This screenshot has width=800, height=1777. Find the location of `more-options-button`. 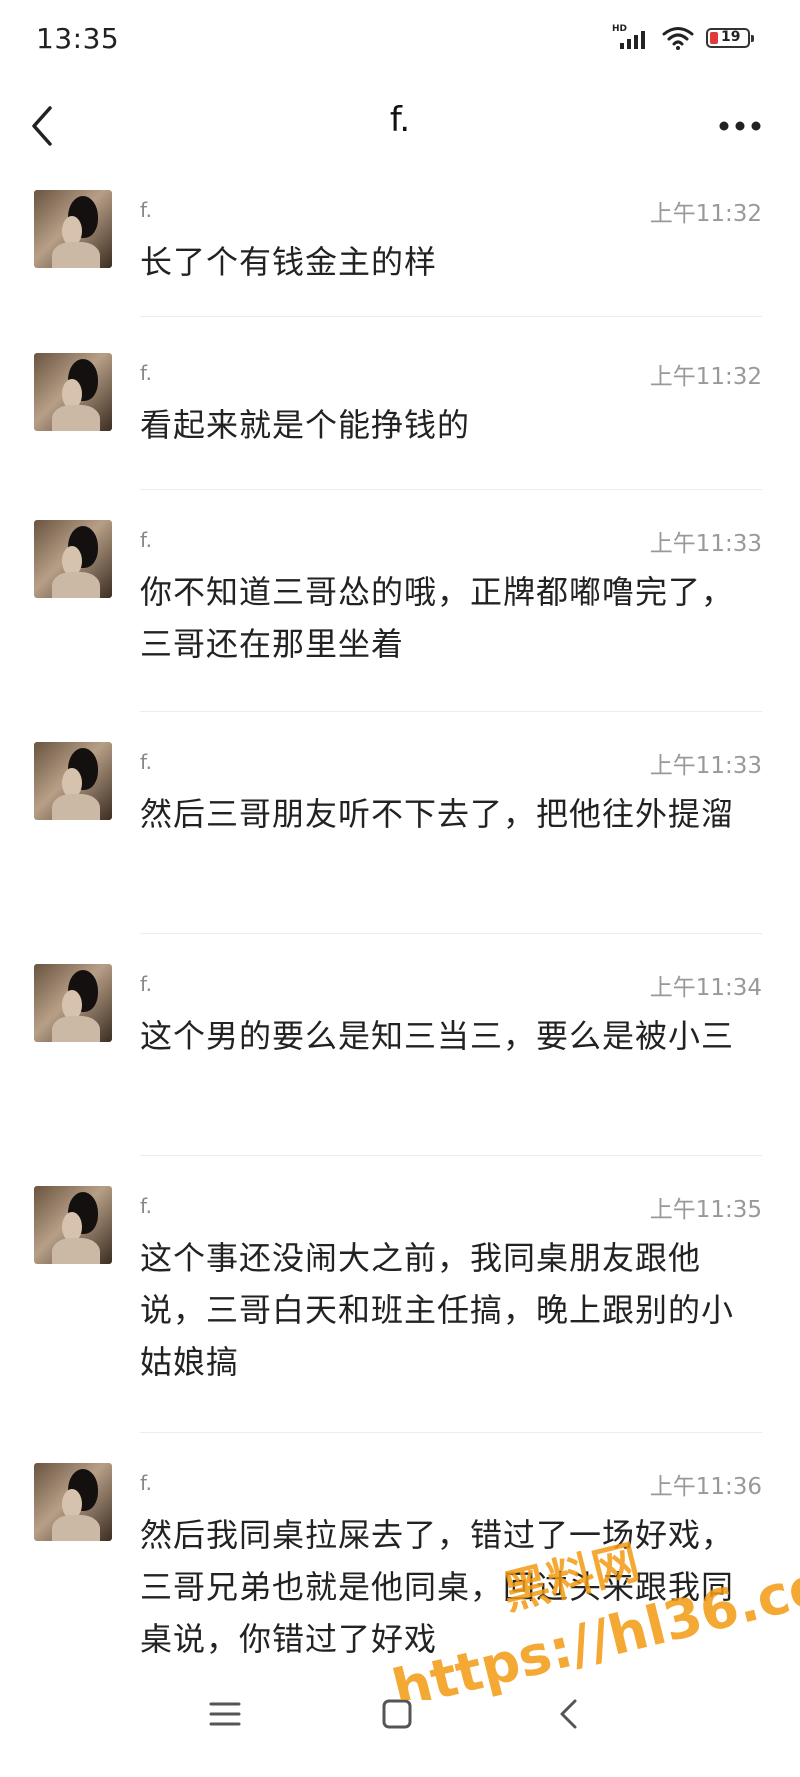

more-options-button is located at coordinates (739, 128).